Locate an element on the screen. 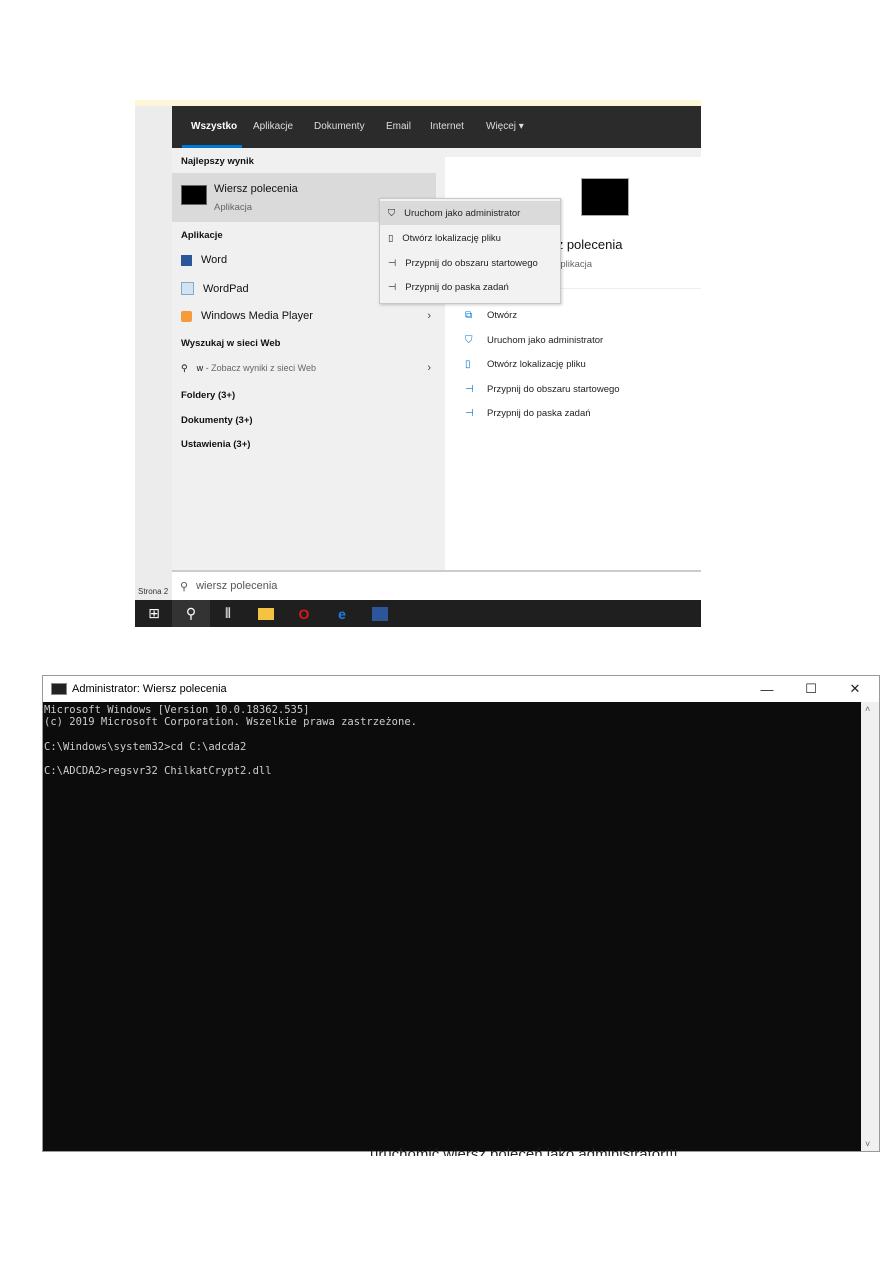  page-label: Strona 2 is located at coordinates (153, 591).